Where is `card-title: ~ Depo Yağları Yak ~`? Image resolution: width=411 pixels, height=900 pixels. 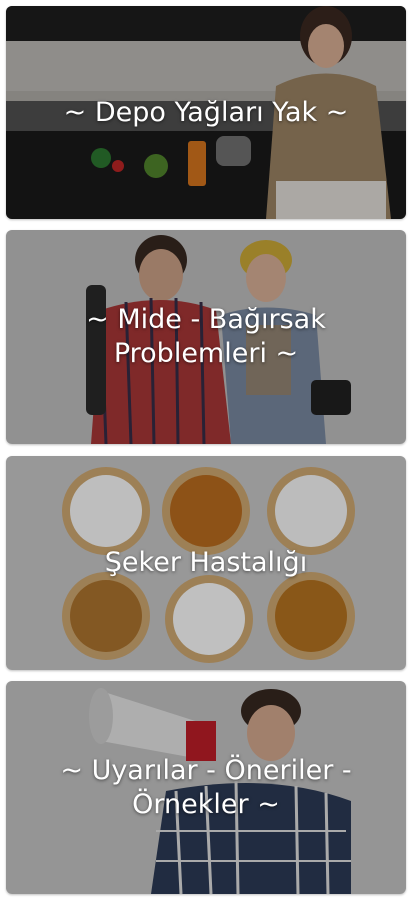
card-title: ~ Depo Yağları Yak ~ is located at coordinates (206, 112).